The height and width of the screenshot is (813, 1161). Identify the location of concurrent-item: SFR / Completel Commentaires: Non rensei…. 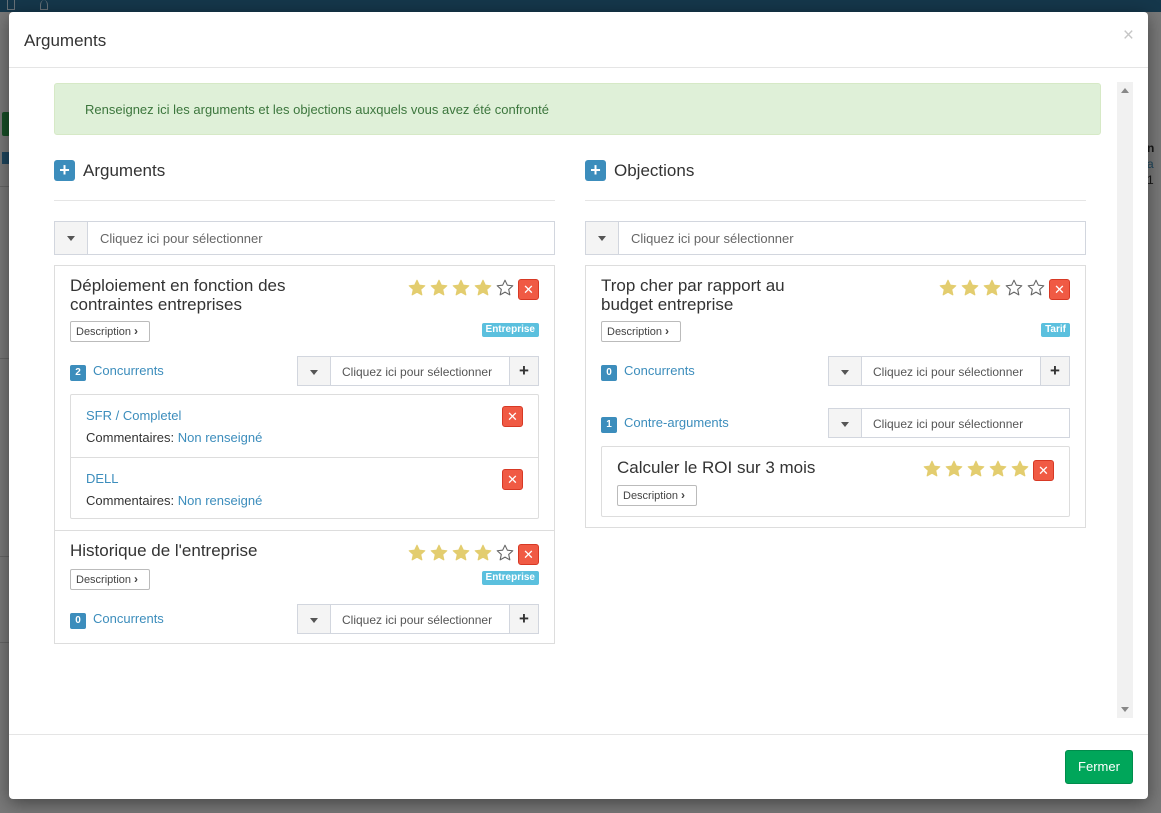
(304, 426).